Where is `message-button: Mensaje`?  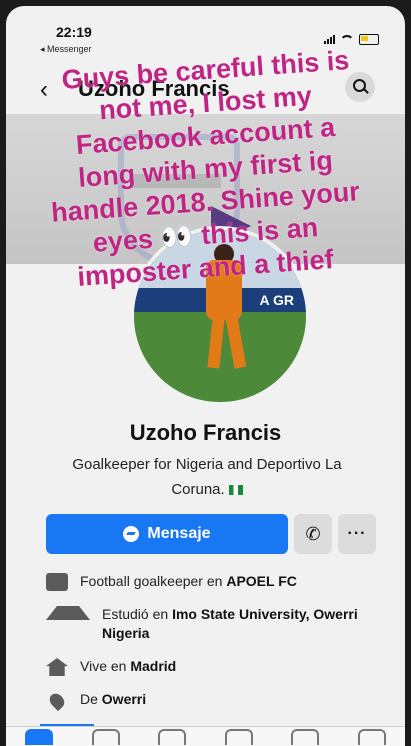 message-button: Mensaje is located at coordinates (167, 534).